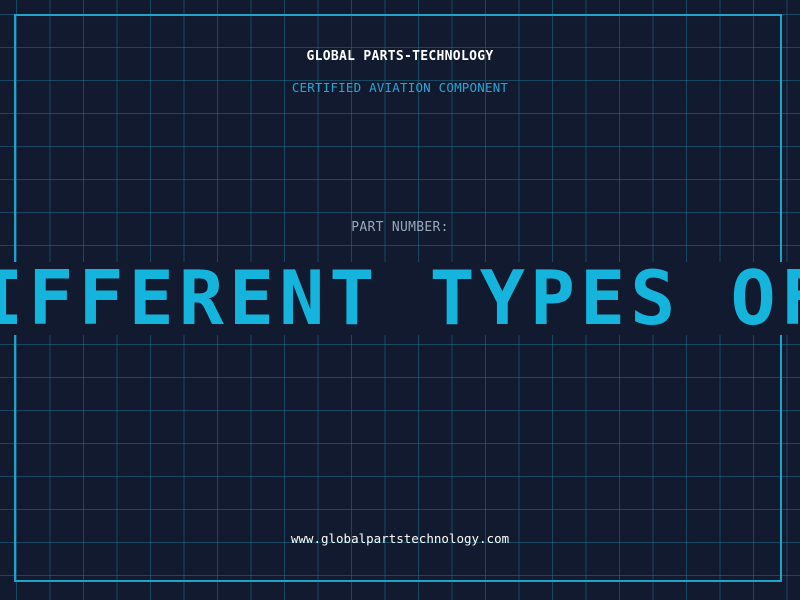 This screenshot has width=800, height=600. What do you see at coordinates (400, 87) in the screenshot?
I see `certification-subtitle: CERTIFIED AVIATION COMPONENT` at bounding box center [400, 87].